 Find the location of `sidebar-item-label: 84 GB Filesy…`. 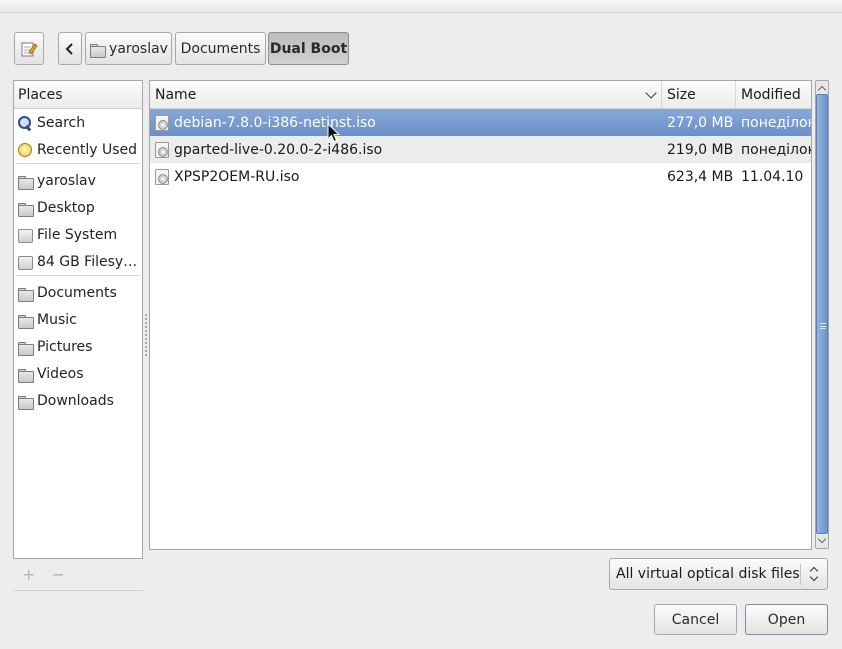

sidebar-item-label: 84 GB Filesy… is located at coordinates (87, 261).